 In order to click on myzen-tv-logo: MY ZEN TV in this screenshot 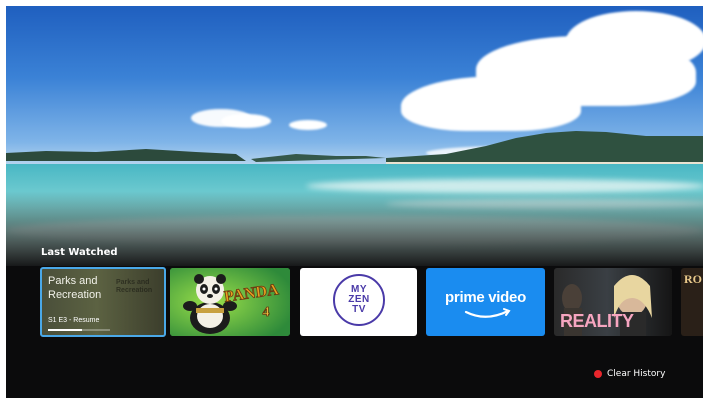, I will do `click(359, 300)`.